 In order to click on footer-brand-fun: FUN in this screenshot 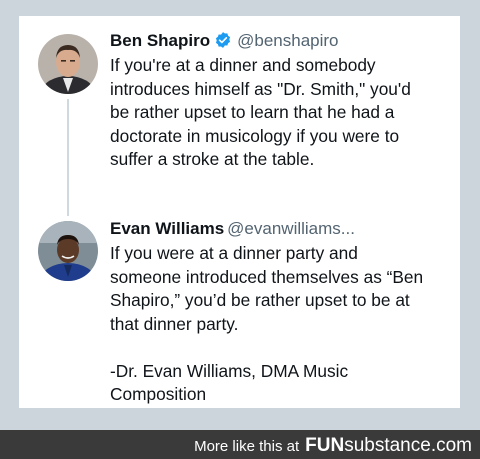, I will do `click(325, 445)`.